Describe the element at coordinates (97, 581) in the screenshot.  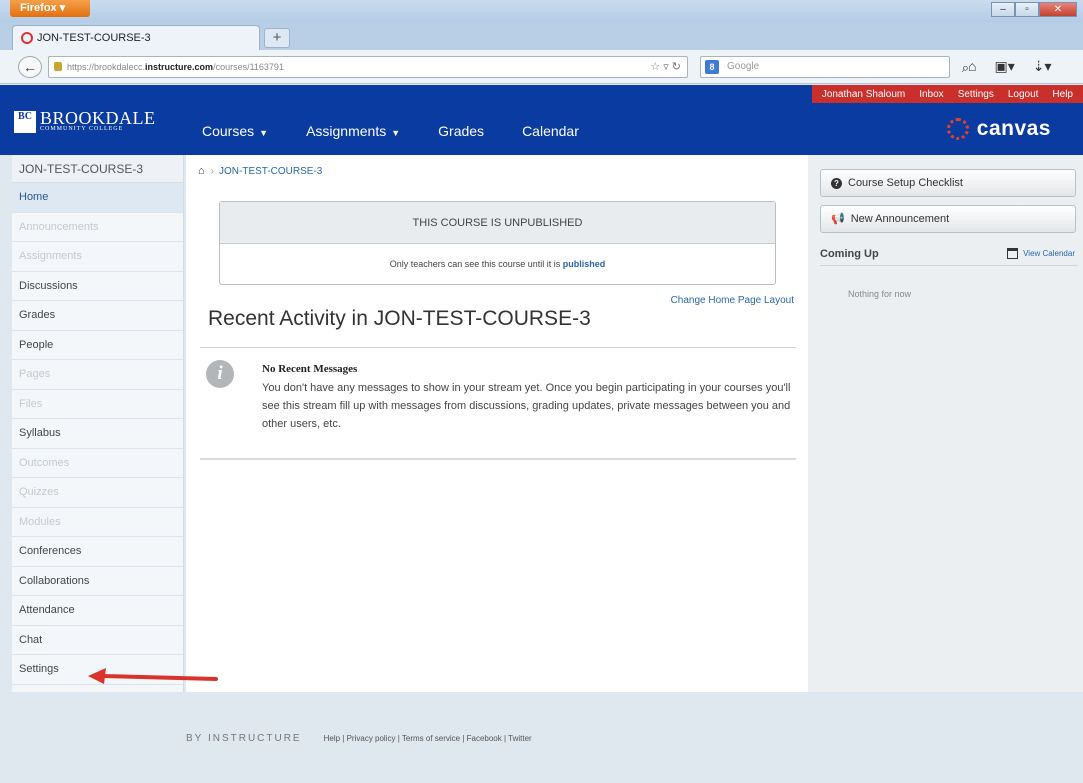
I see `sidebar-item-collaborations: Collaborations` at that location.